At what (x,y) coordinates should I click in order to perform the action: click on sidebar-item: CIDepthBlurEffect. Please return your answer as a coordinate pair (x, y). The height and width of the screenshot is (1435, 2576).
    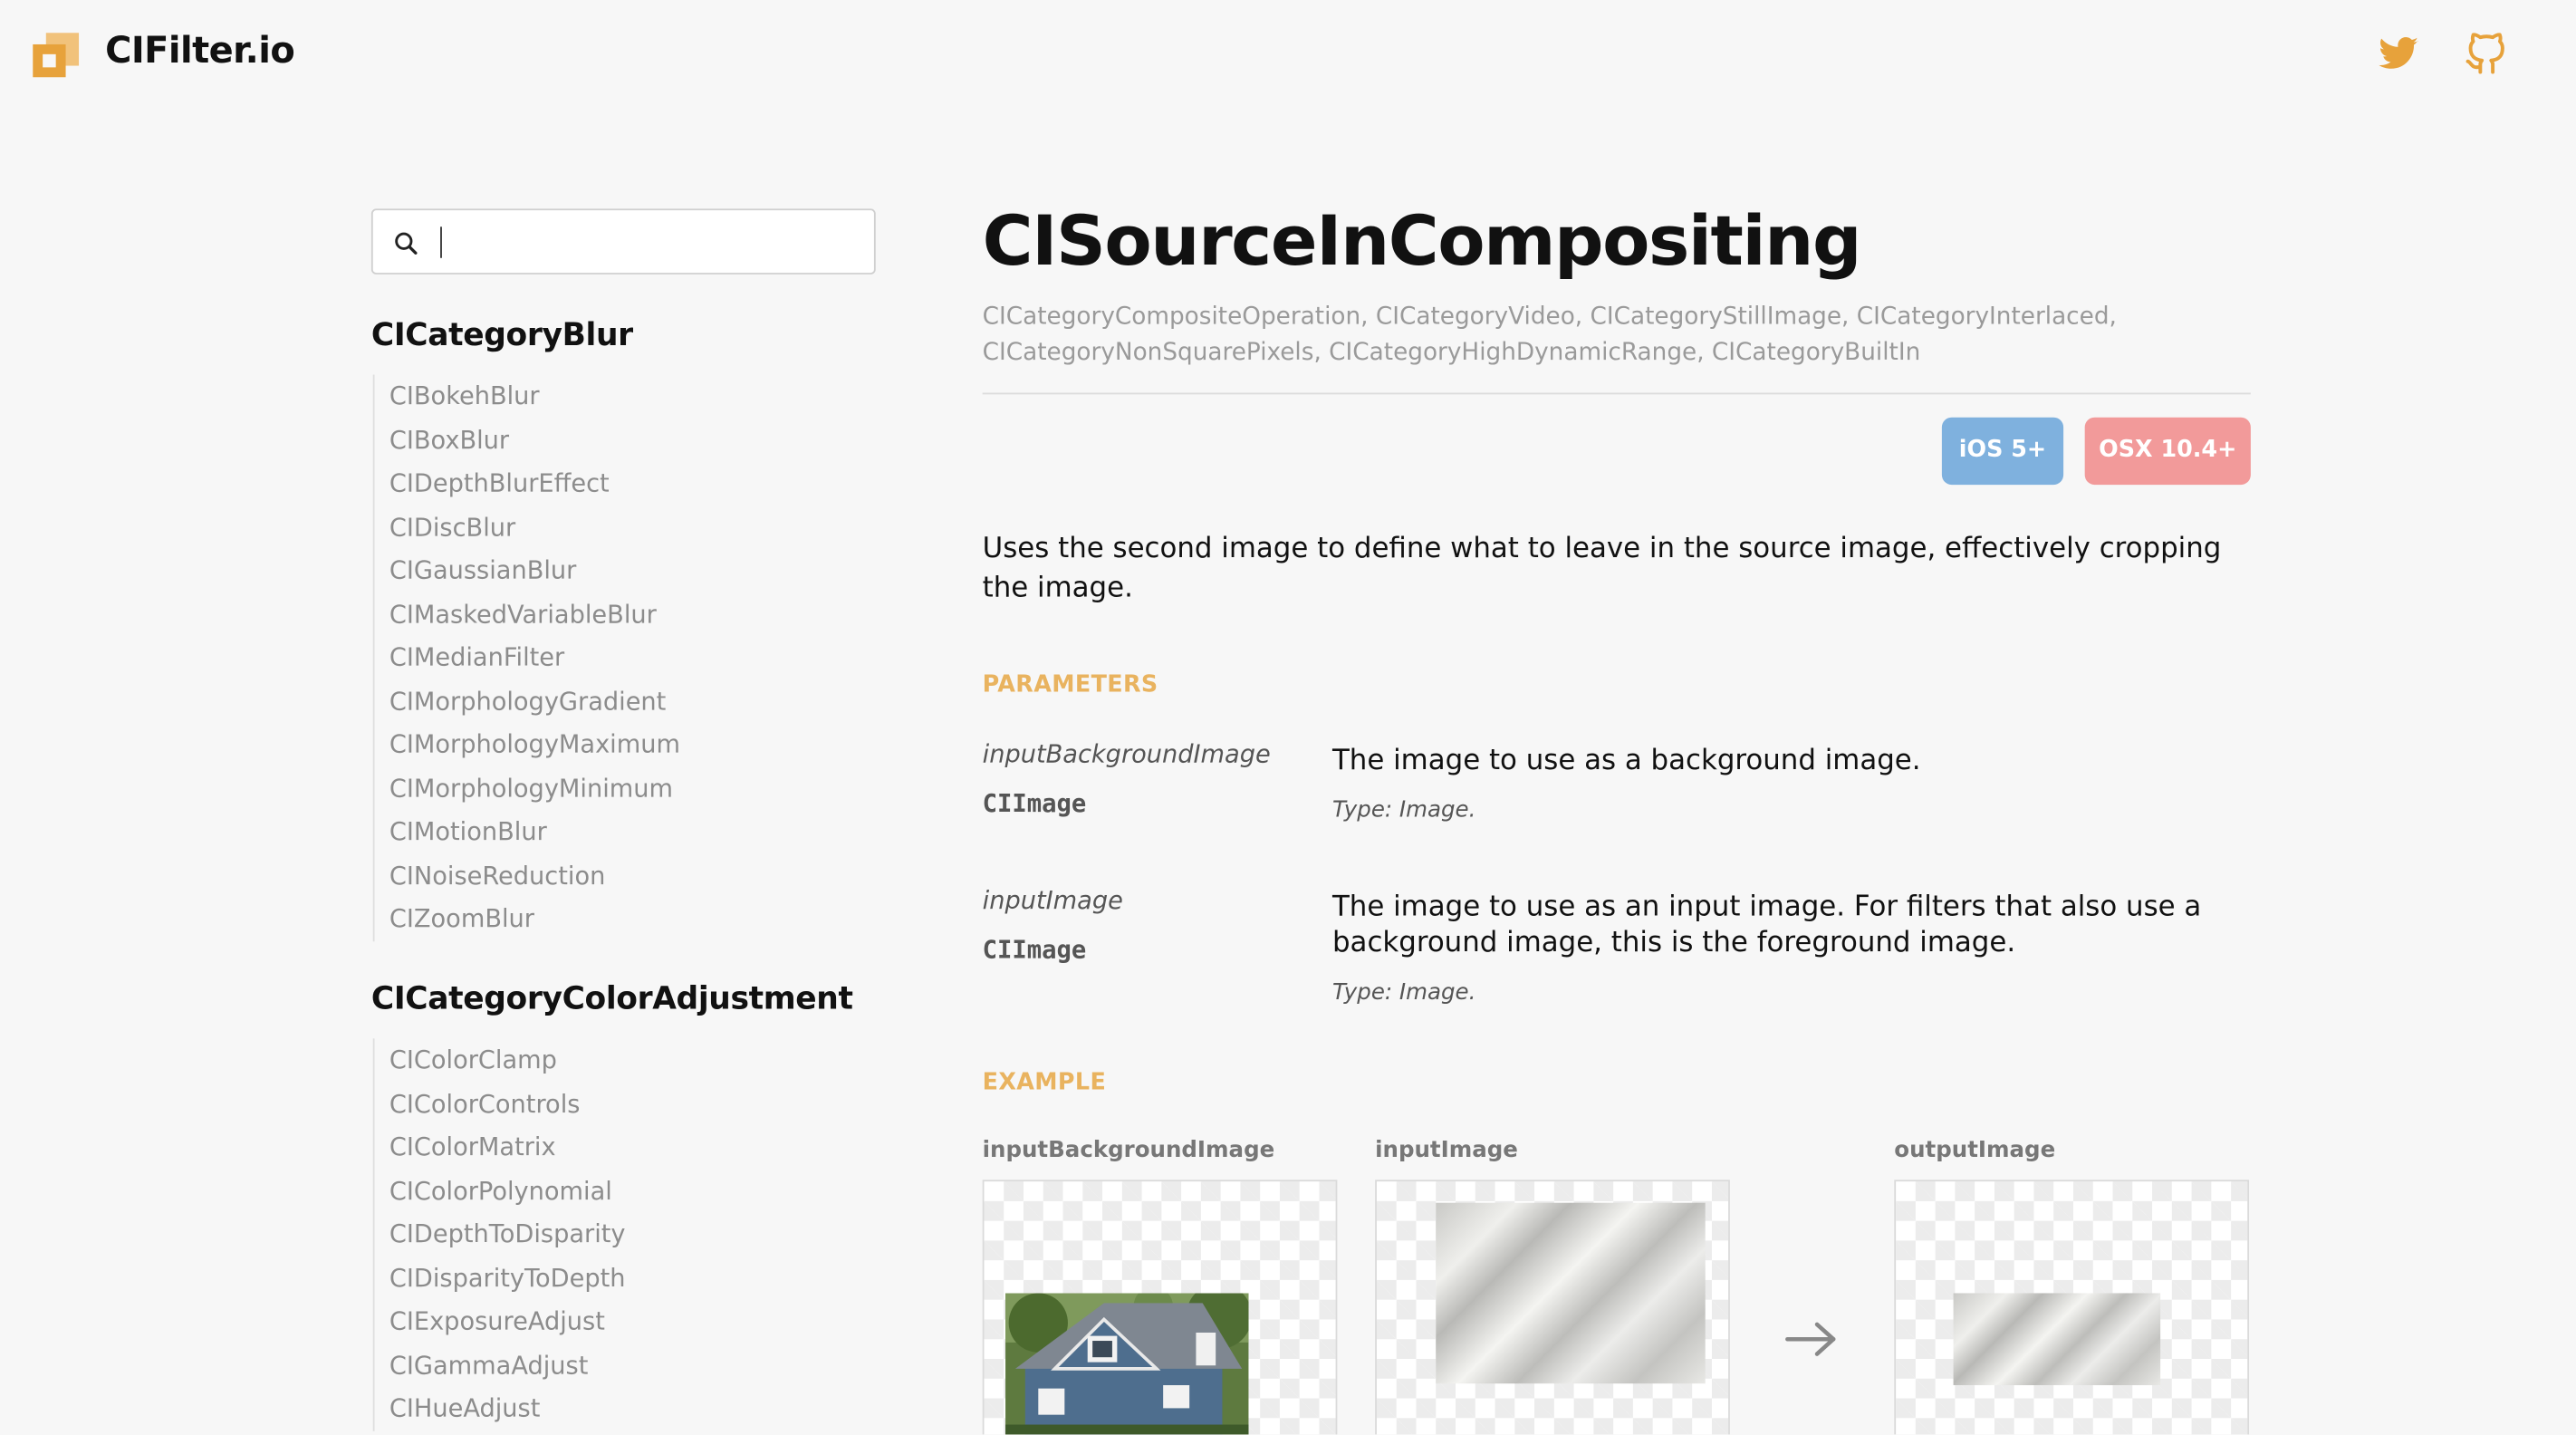
    Looking at the image, I should click on (534, 484).